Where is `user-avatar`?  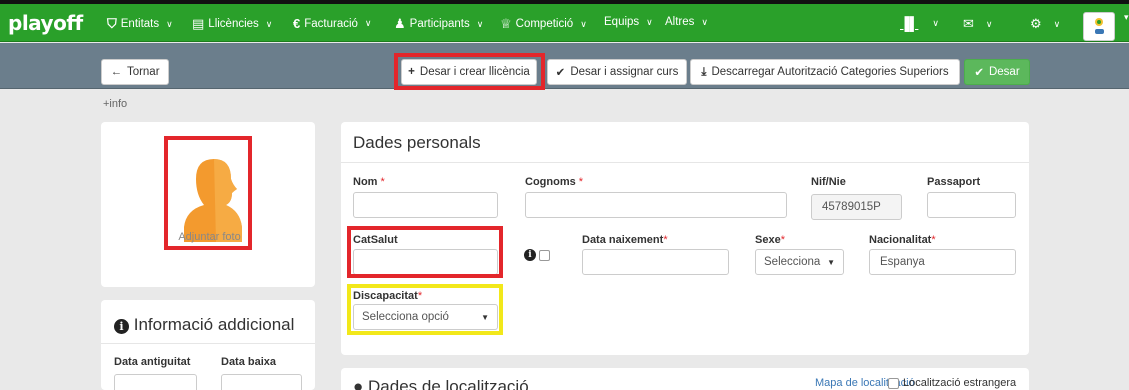 user-avatar is located at coordinates (1099, 26).